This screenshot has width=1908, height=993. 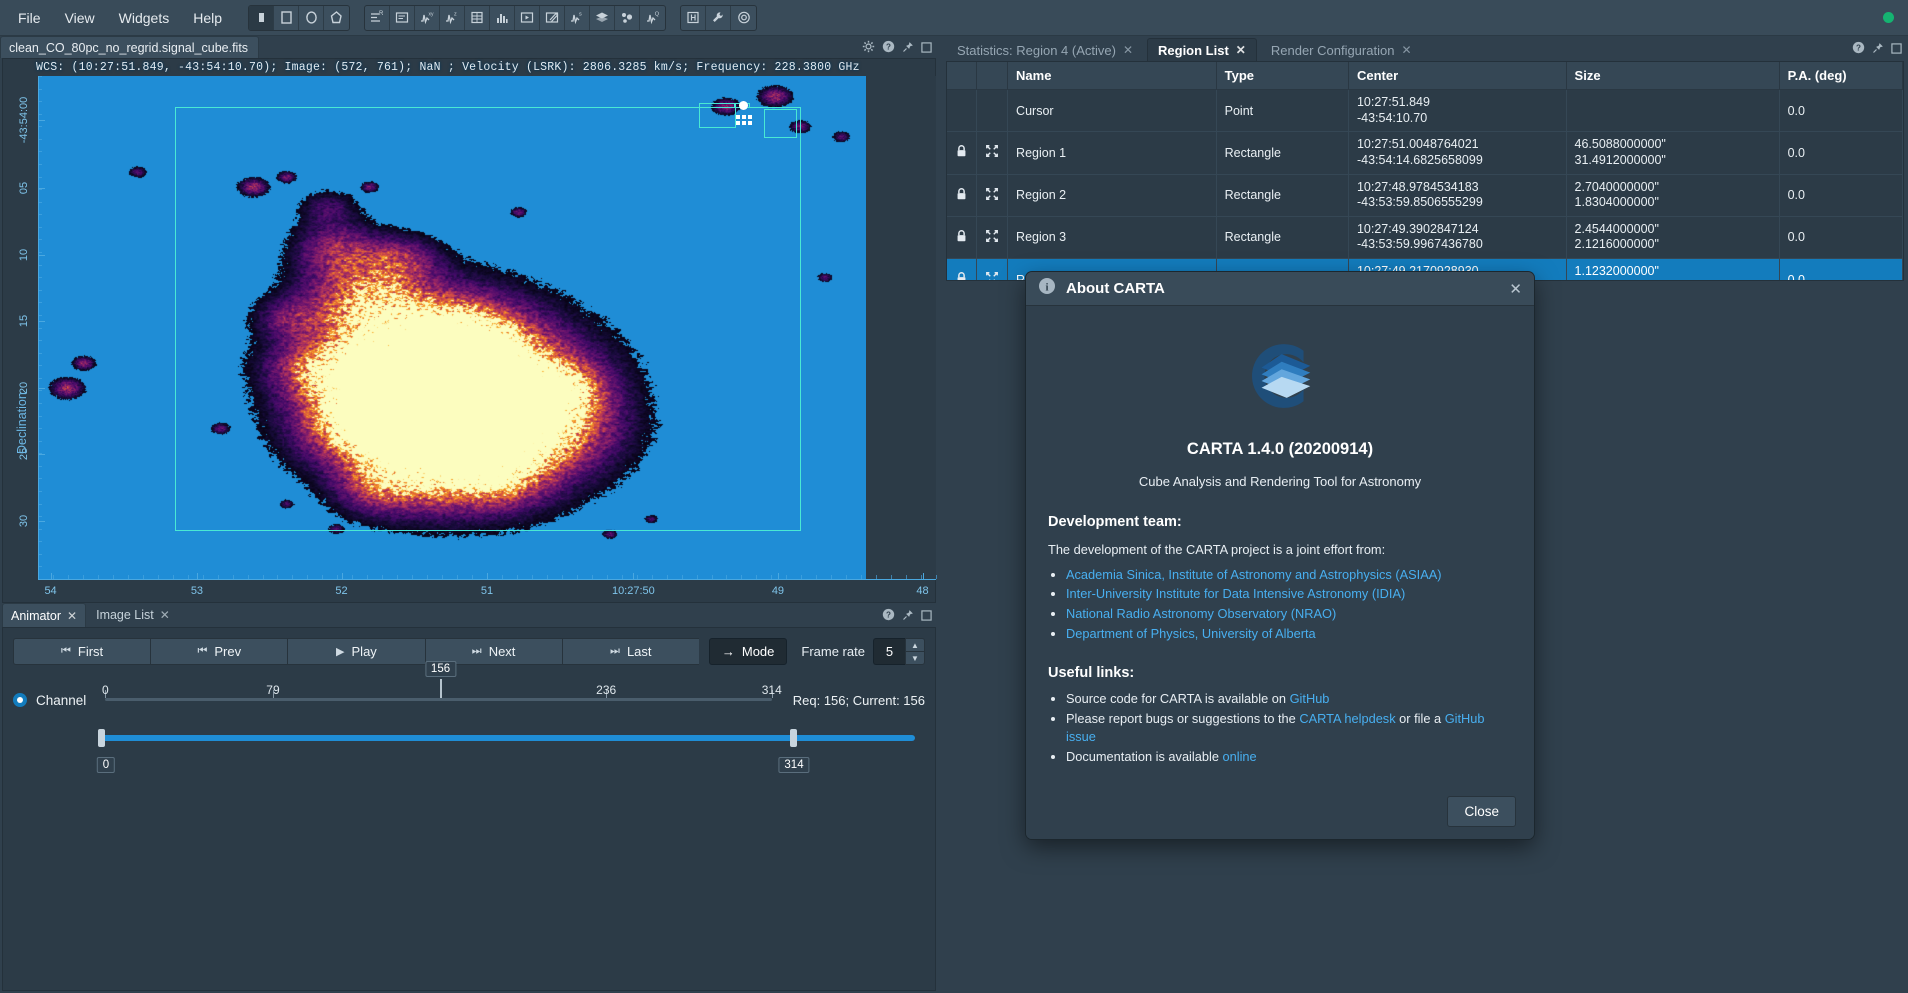 What do you see at coordinates (868, 48) in the screenshot?
I see `gear-icon` at bounding box center [868, 48].